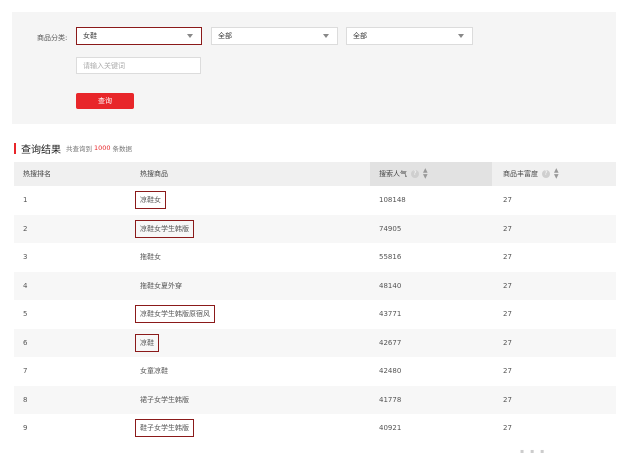 The image size is (620, 456). What do you see at coordinates (52, 38) in the screenshot?
I see `category-label: 商品分类:` at bounding box center [52, 38].